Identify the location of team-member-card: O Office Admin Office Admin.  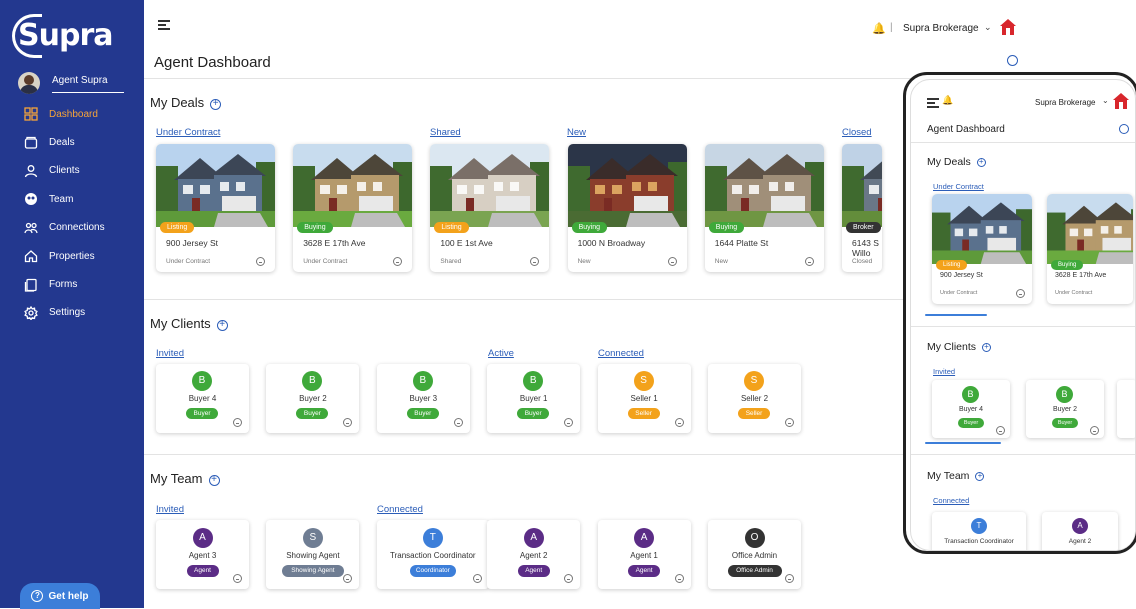
(754, 554).